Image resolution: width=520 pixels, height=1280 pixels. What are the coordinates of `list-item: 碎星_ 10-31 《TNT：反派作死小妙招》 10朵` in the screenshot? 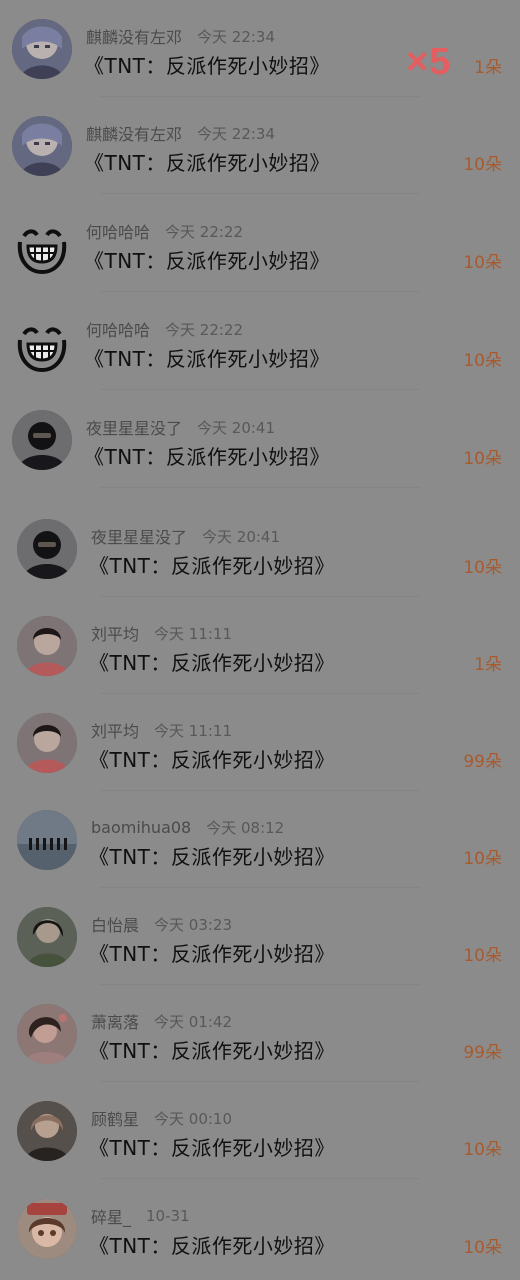 It's located at (260, 1228).